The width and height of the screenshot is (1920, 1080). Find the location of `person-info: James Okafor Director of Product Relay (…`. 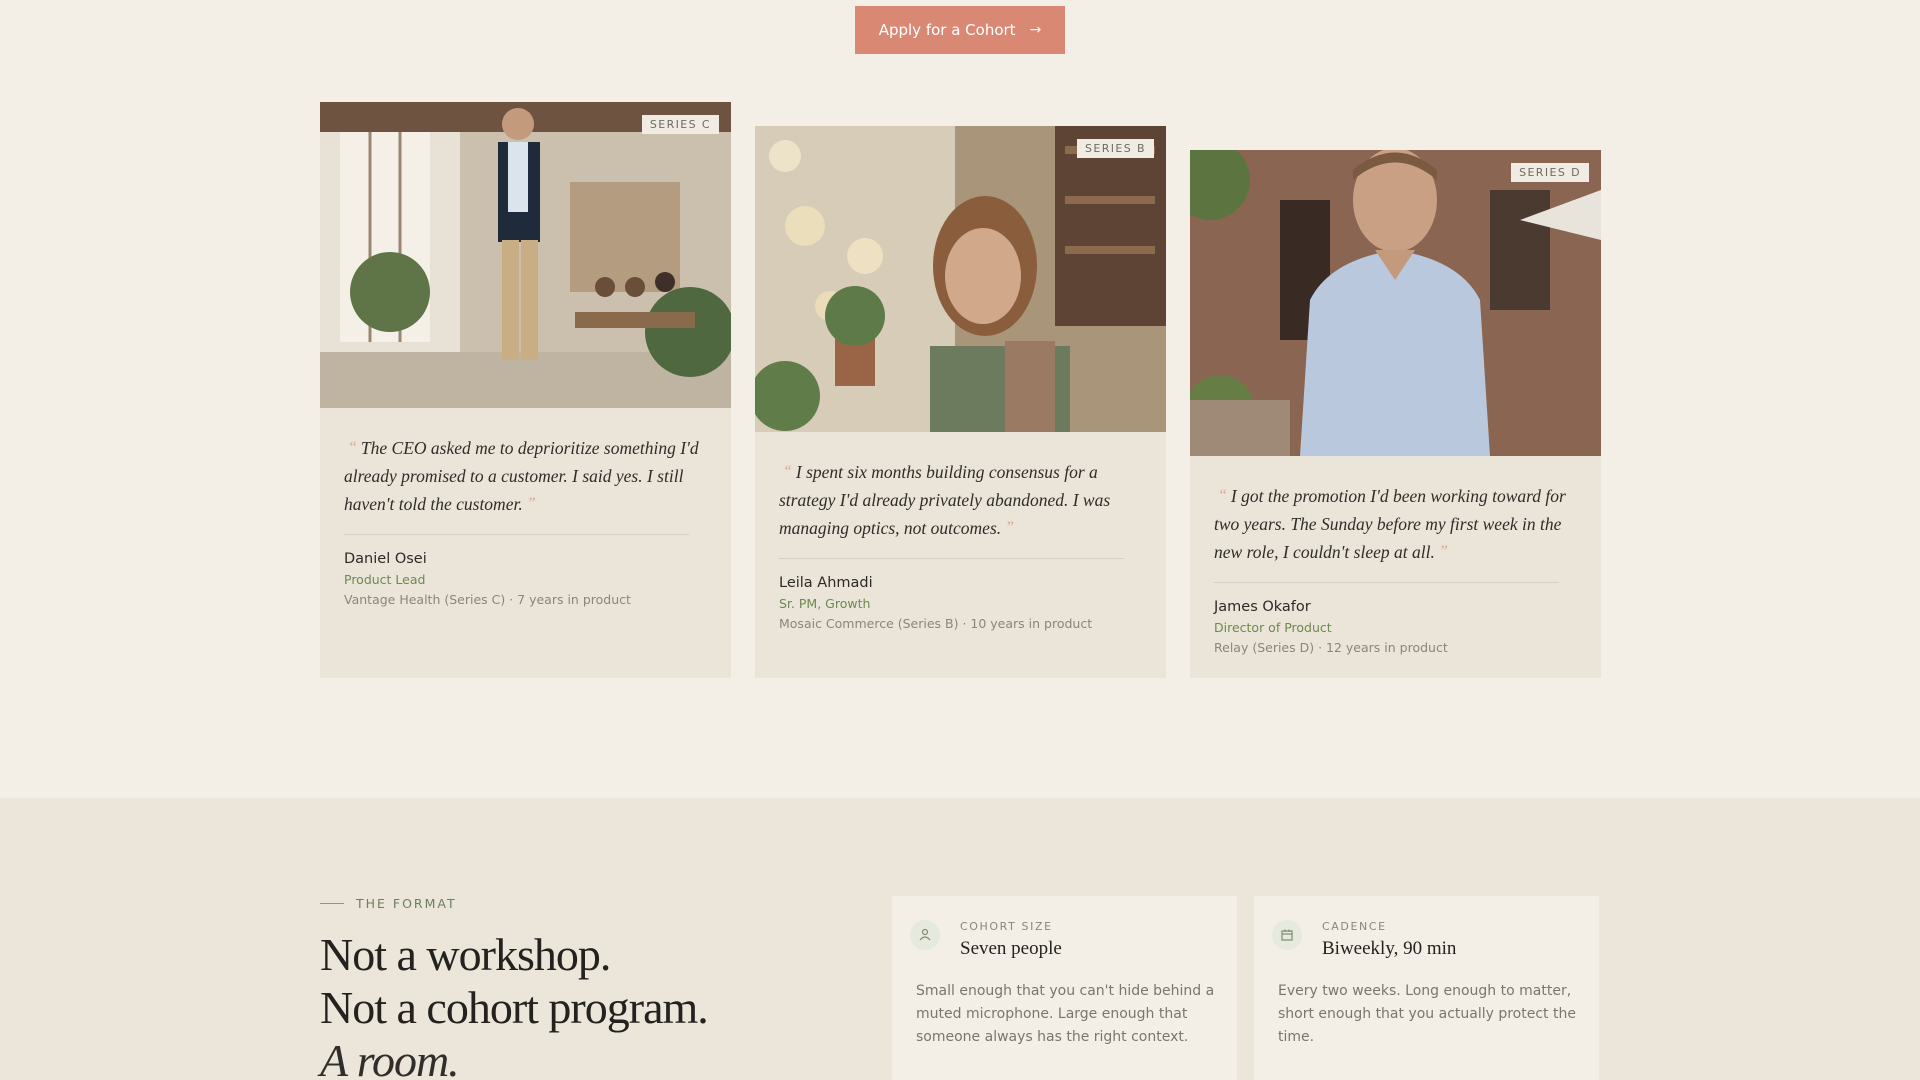

person-info: James Okafor Director of Product Relay (… is located at coordinates (1395, 619).